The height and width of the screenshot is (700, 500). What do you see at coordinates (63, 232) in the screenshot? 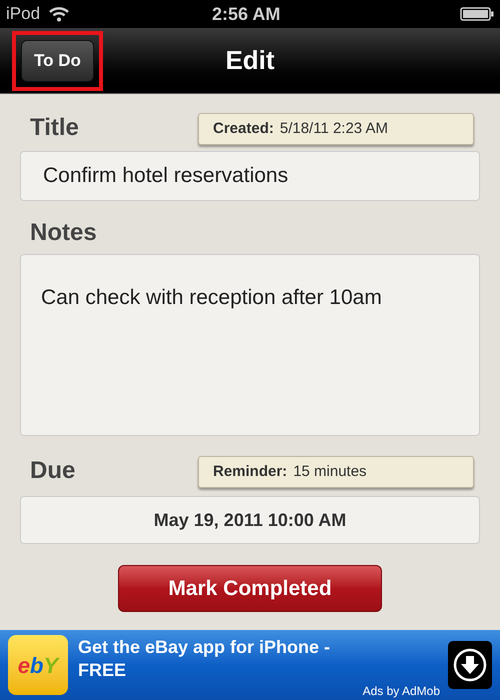
I see `field-label: Notes` at bounding box center [63, 232].